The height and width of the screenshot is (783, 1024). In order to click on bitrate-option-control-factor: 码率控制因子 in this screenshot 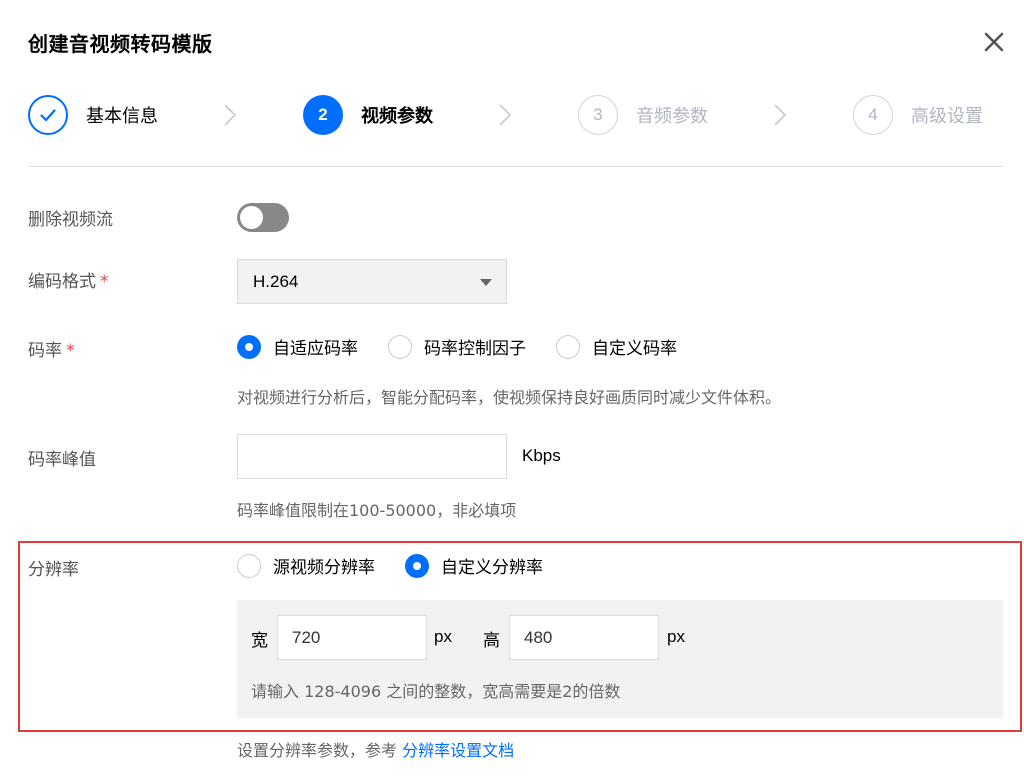, I will do `click(457, 346)`.